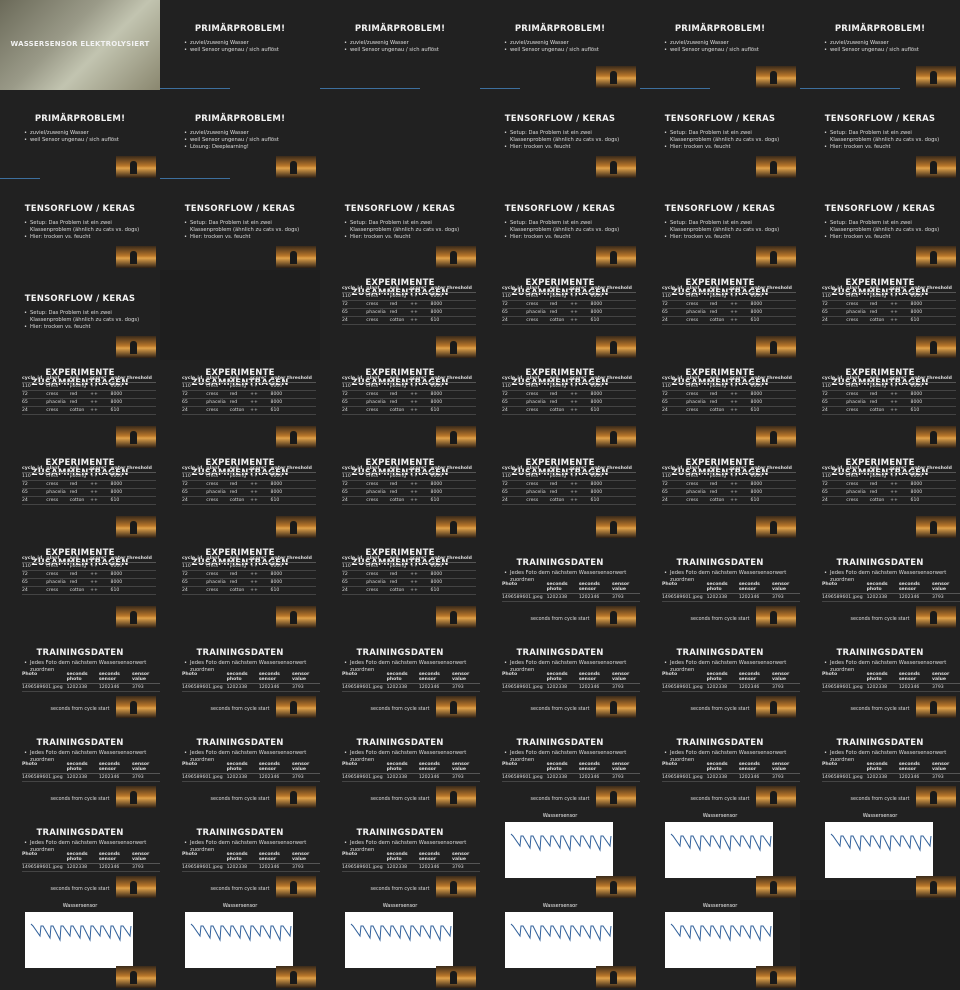  What do you see at coordinates (888, 43) in the screenshot?
I see `bullet-item: zuviel/zuwenig Wasser` at bounding box center [888, 43].